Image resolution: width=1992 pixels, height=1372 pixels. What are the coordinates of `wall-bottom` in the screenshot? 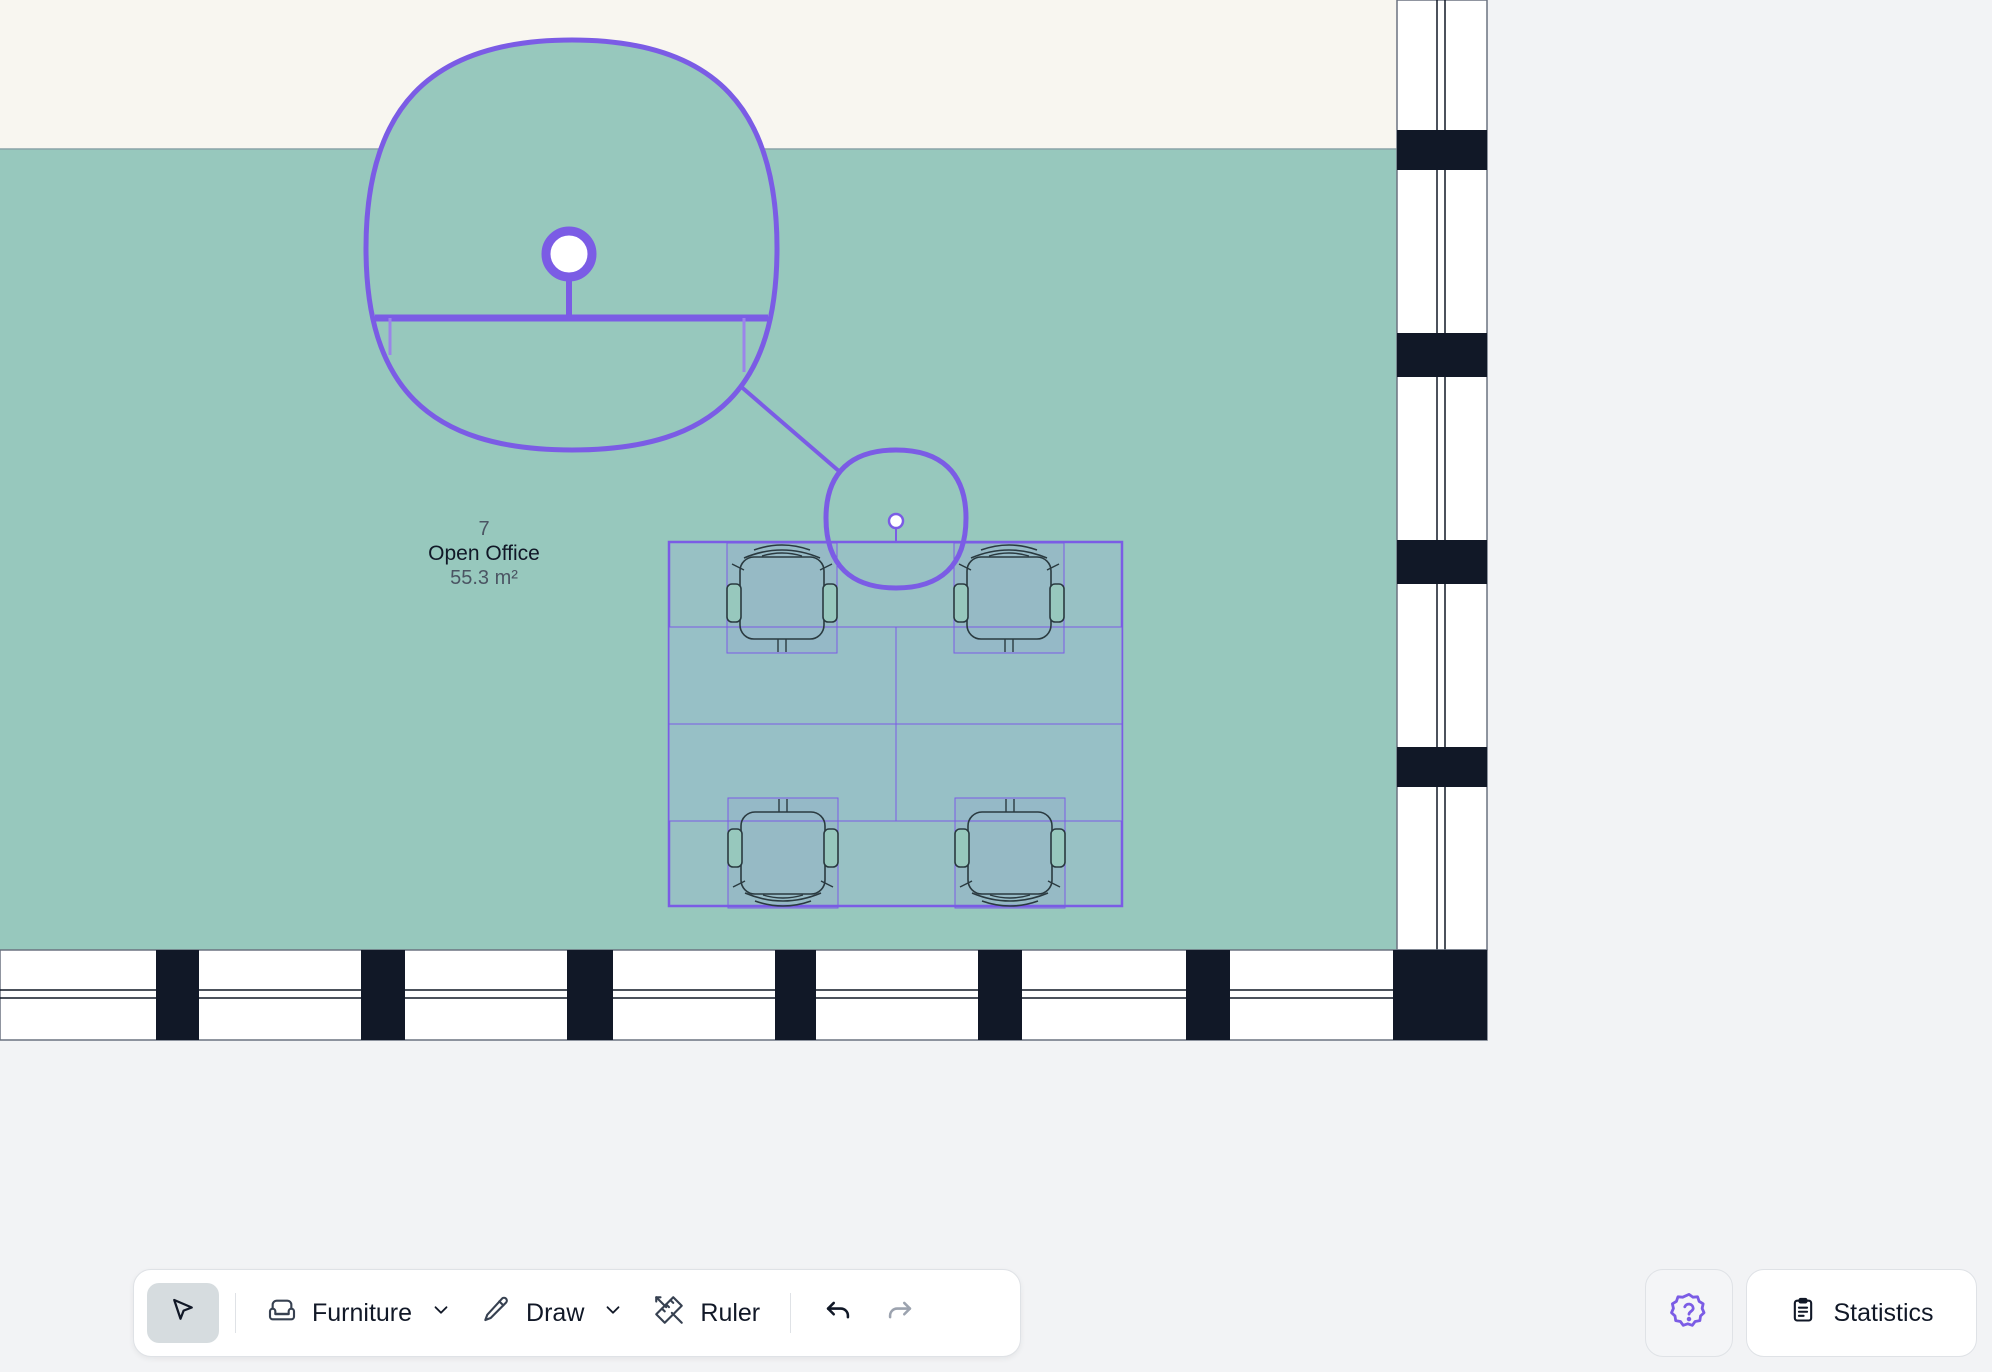 It's located at (744, 995).